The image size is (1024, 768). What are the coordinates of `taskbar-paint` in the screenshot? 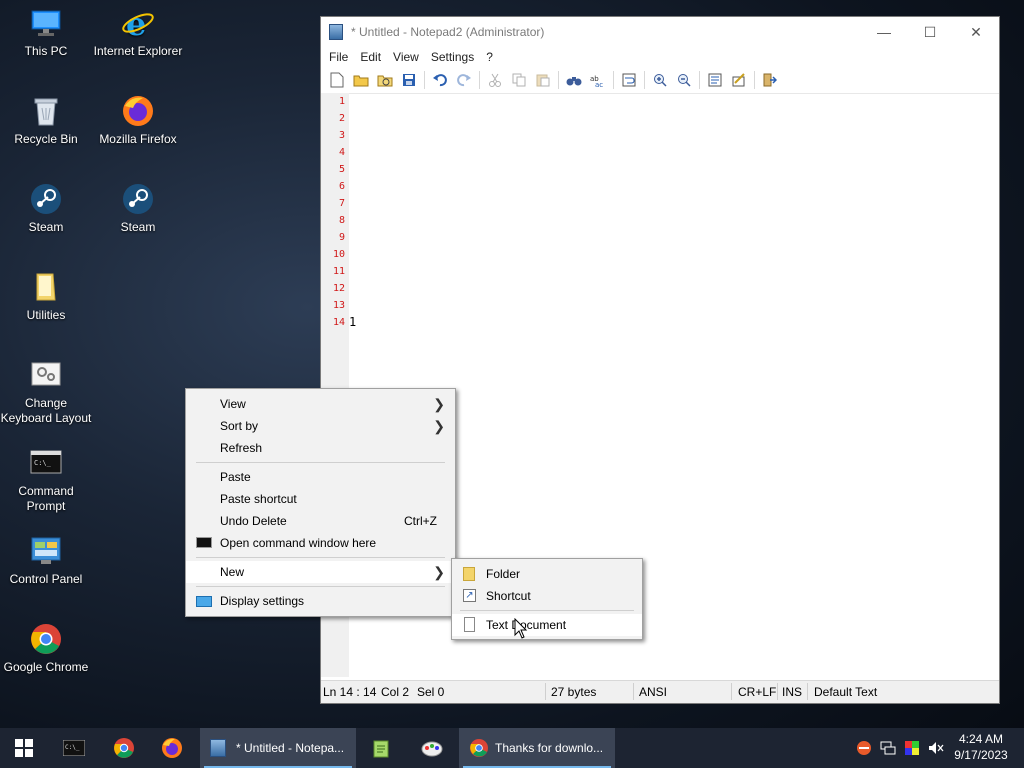 It's located at (432, 748).